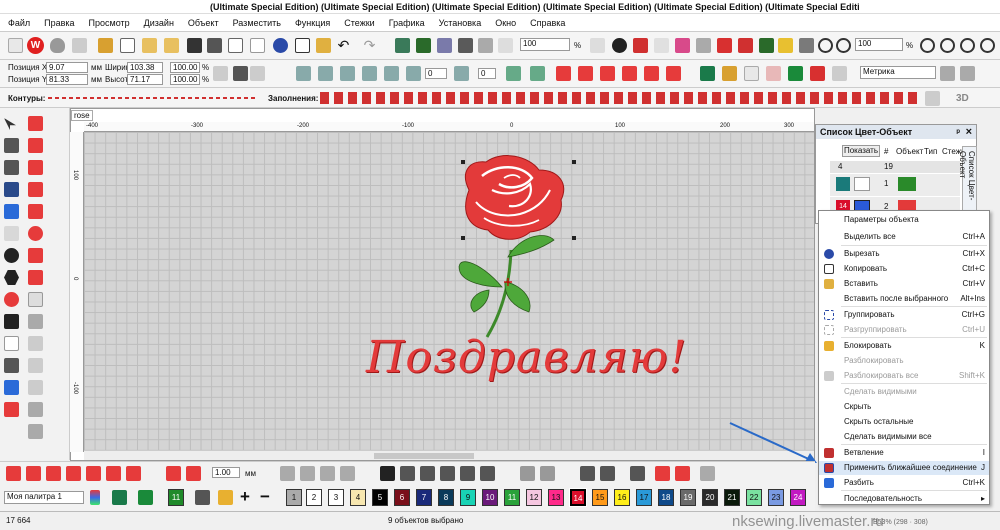 This screenshot has height=530, width=1000. Describe the element at coordinates (11, 145) in the screenshot. I see `node-icon` at that location.